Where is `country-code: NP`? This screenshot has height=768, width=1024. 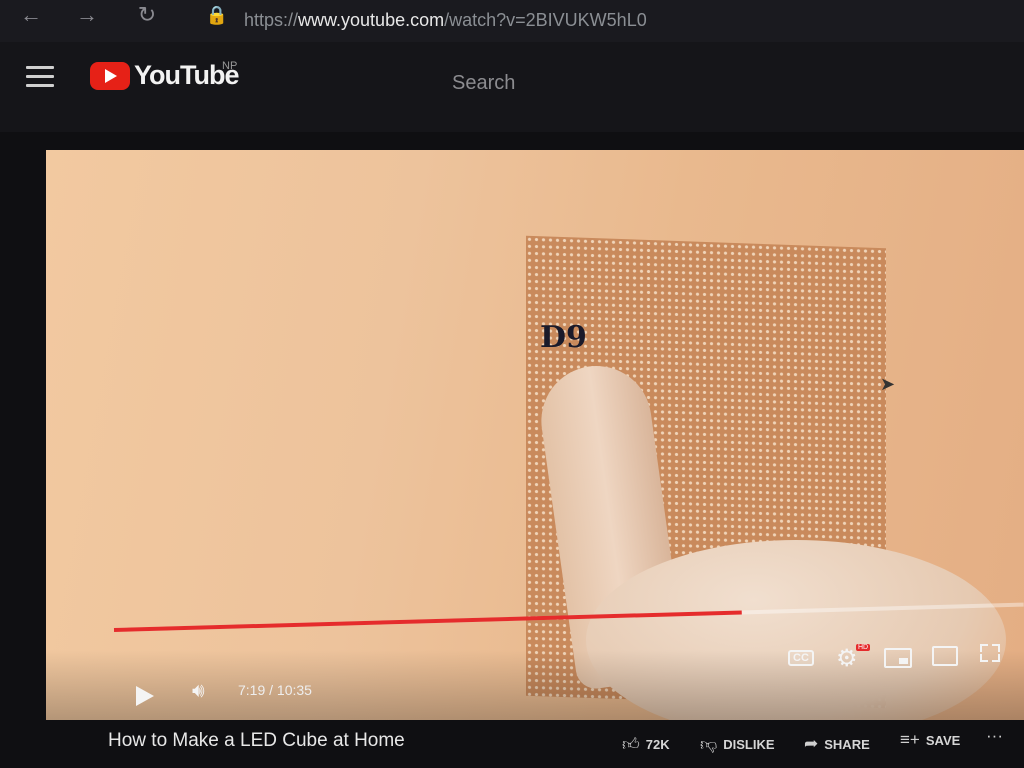
country-code: NP is located at coordinates (230, 66).